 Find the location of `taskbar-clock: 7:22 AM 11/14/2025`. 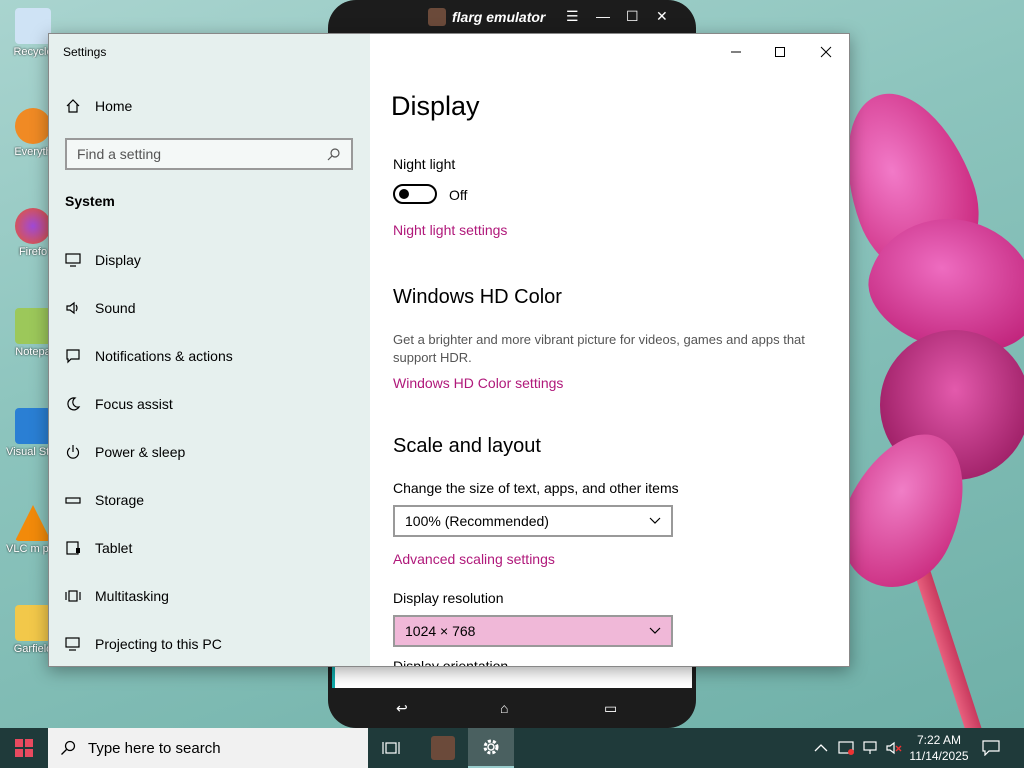

taskbar-clock: 7:22 AM 11/14/2025 is located at coordinates (939, 748).